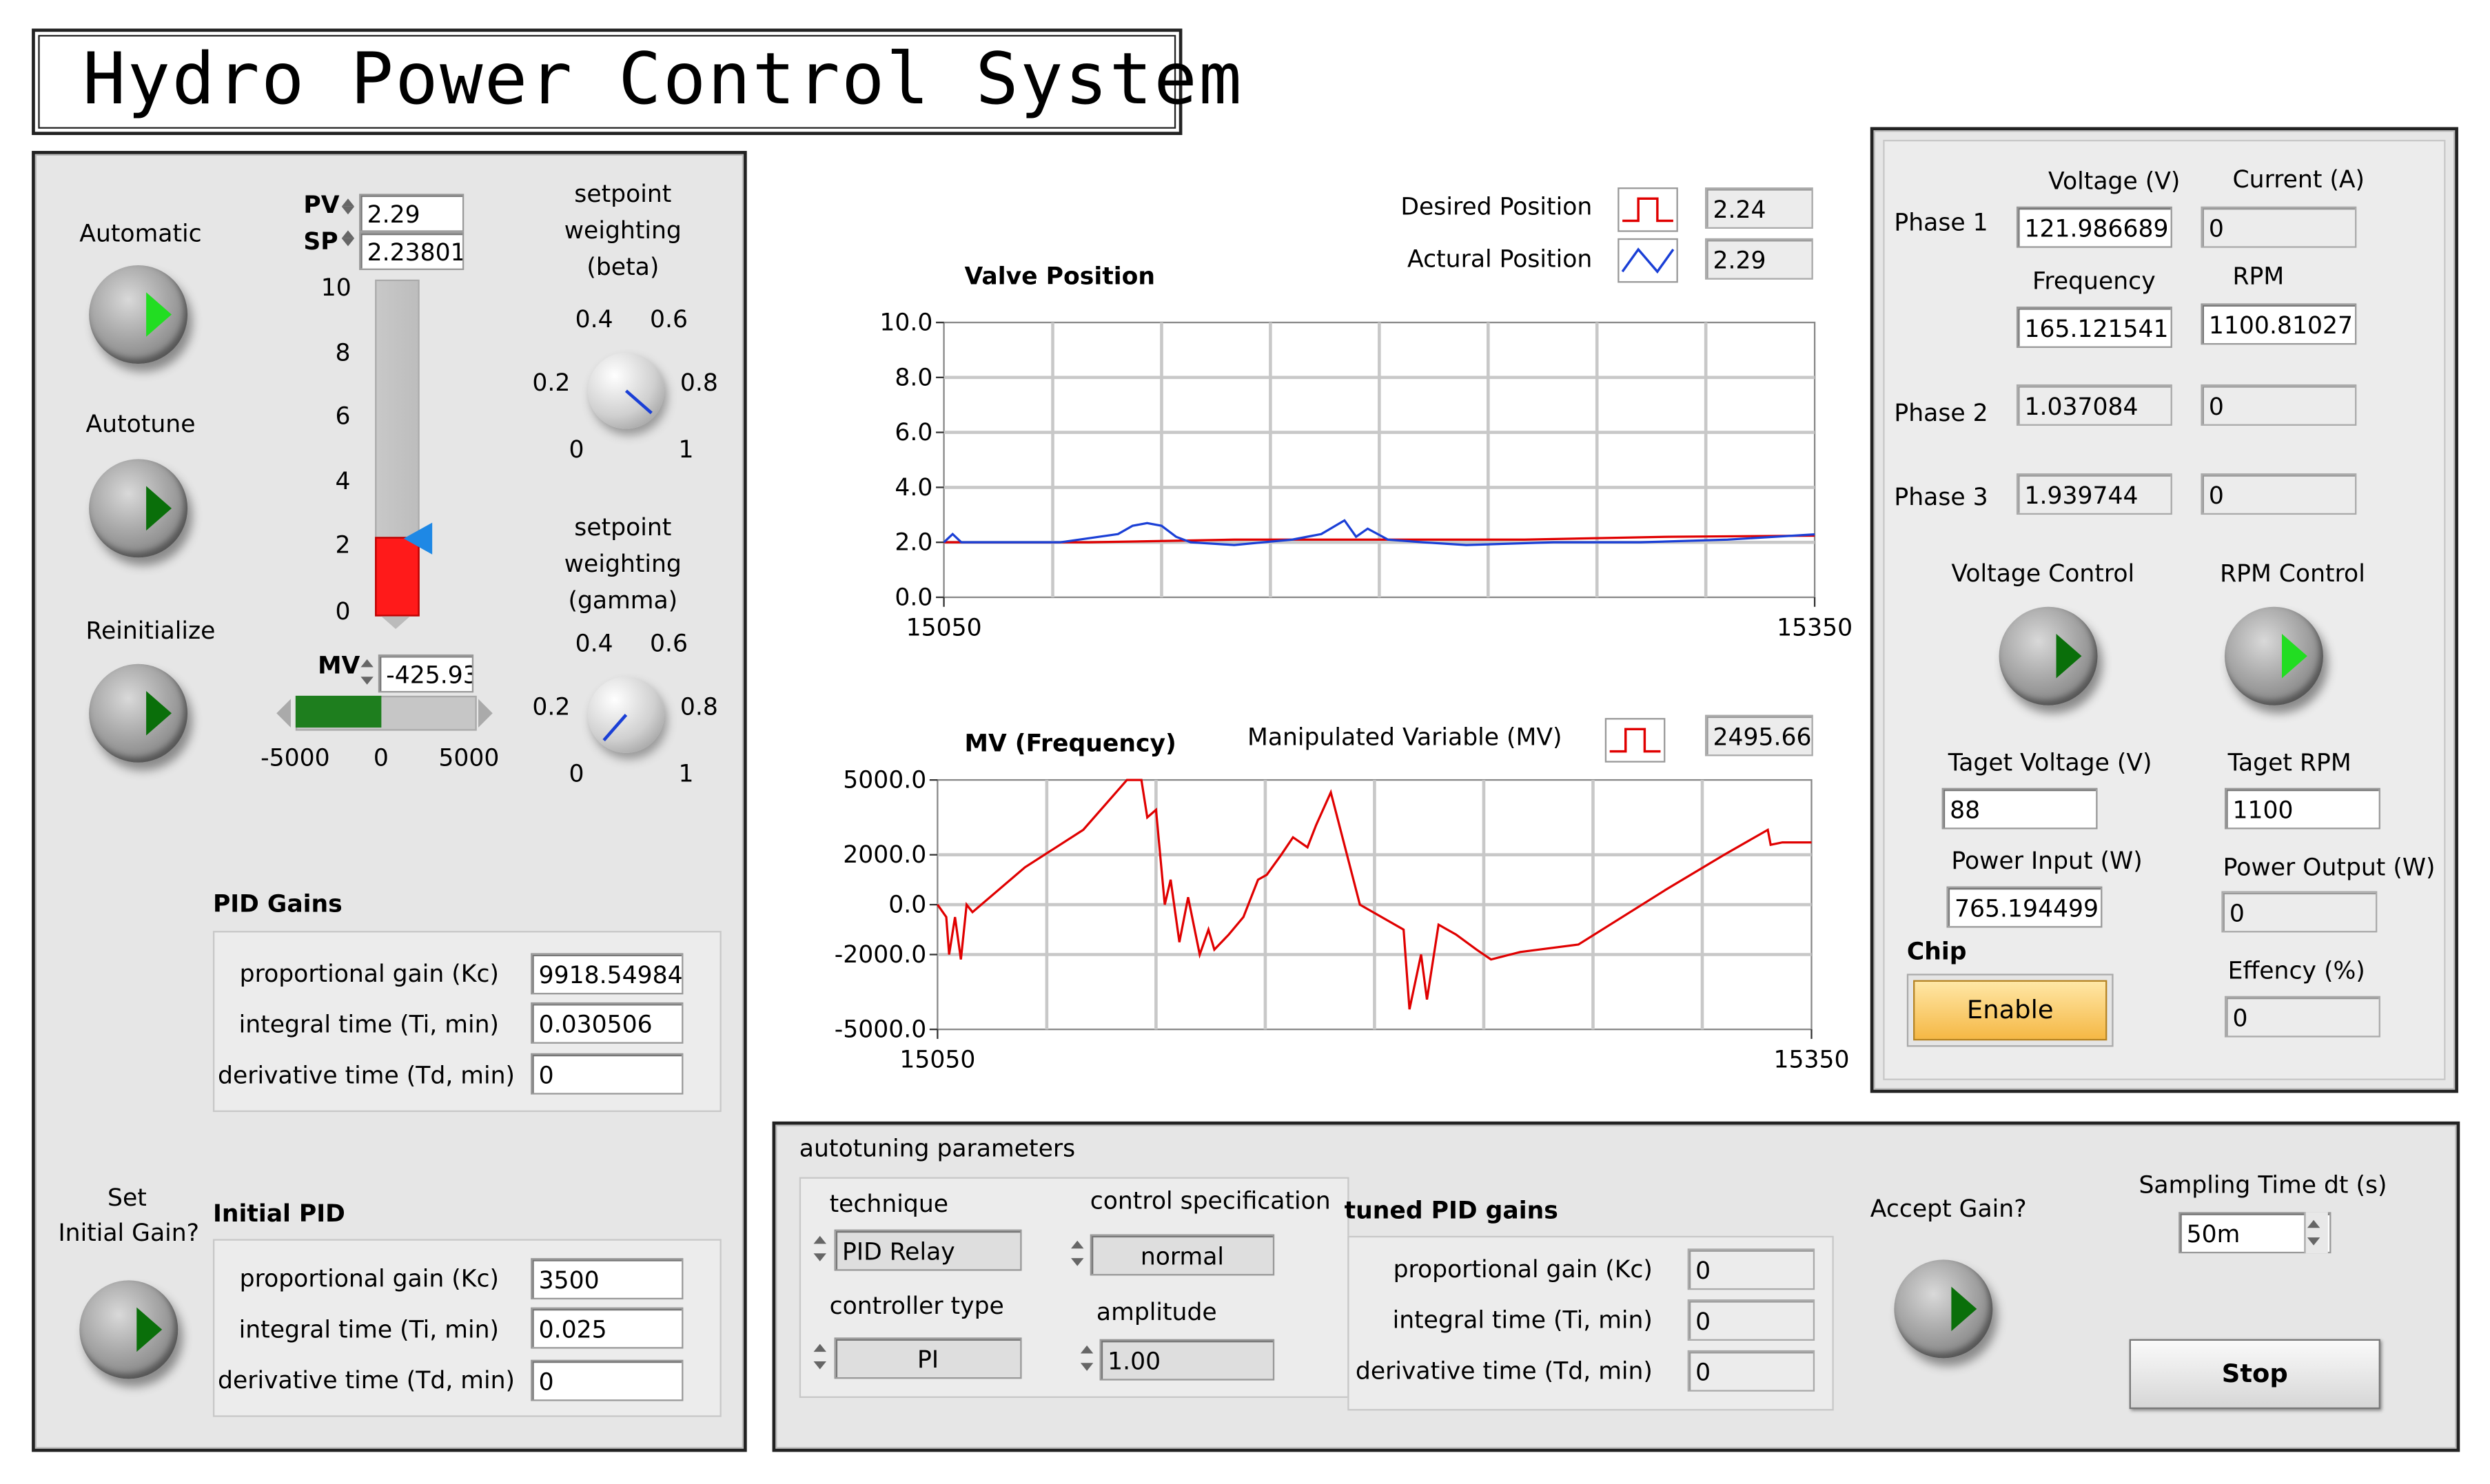  Describe the element at coordinates (2279, 324) in the screenshot. I see `p1-rpm-field: 1100.81027` at that location.